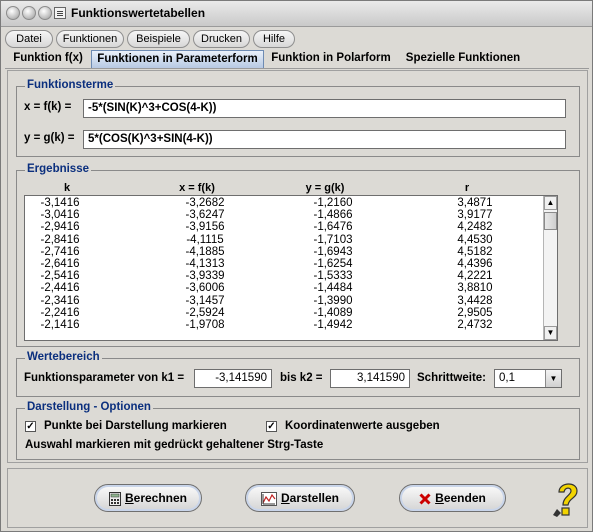  I want to click on table-cell: -2,6416, so click(60, 264).